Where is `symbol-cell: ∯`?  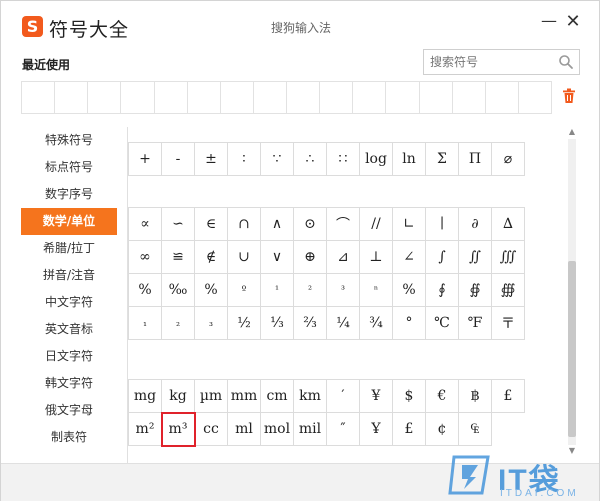
symbol-cell: ∯ is located at coordinates (475, 290).